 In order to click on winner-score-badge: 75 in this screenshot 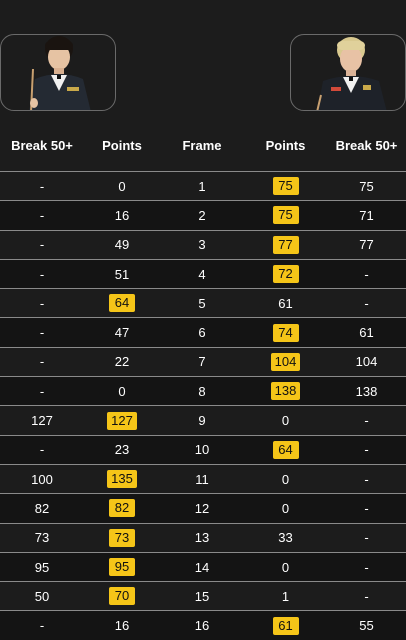, I will do `click(285, 186)`.